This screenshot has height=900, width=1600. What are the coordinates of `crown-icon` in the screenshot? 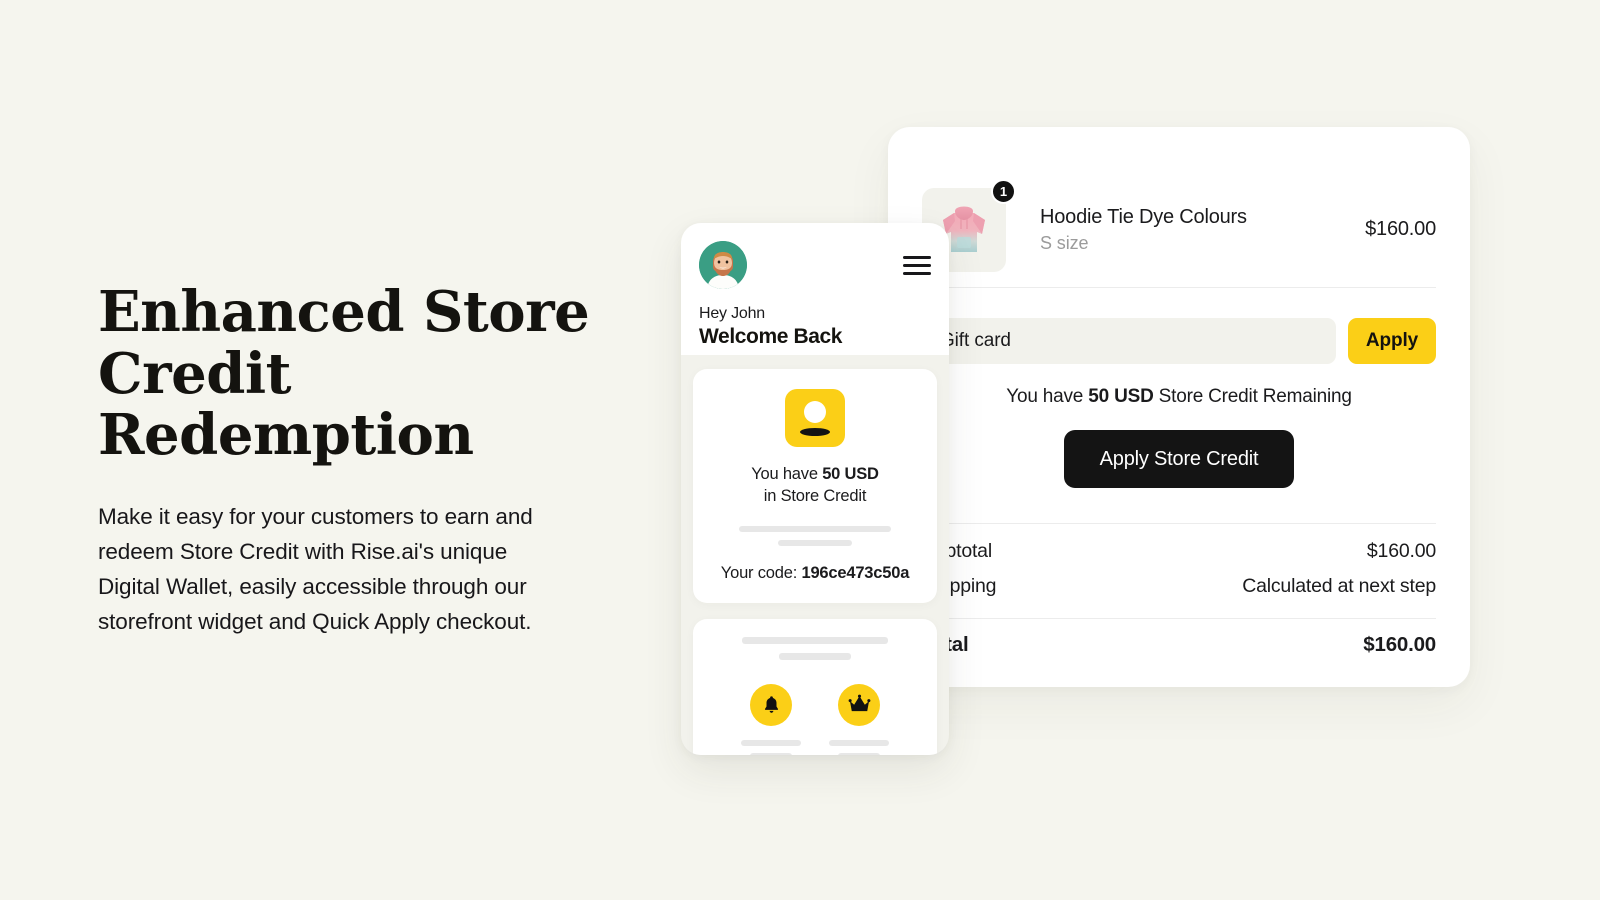 It's located at (859, 704).